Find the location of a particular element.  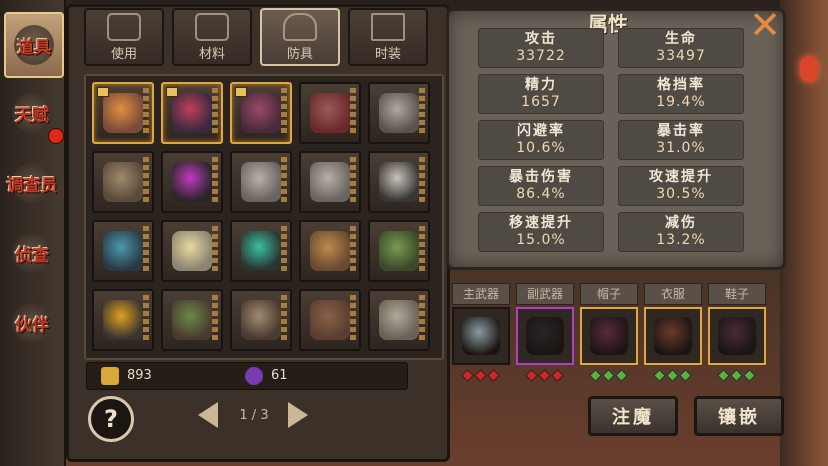

inventory-tabs: 使用 材料 防具 时装 is located at coordinates (261, 37).